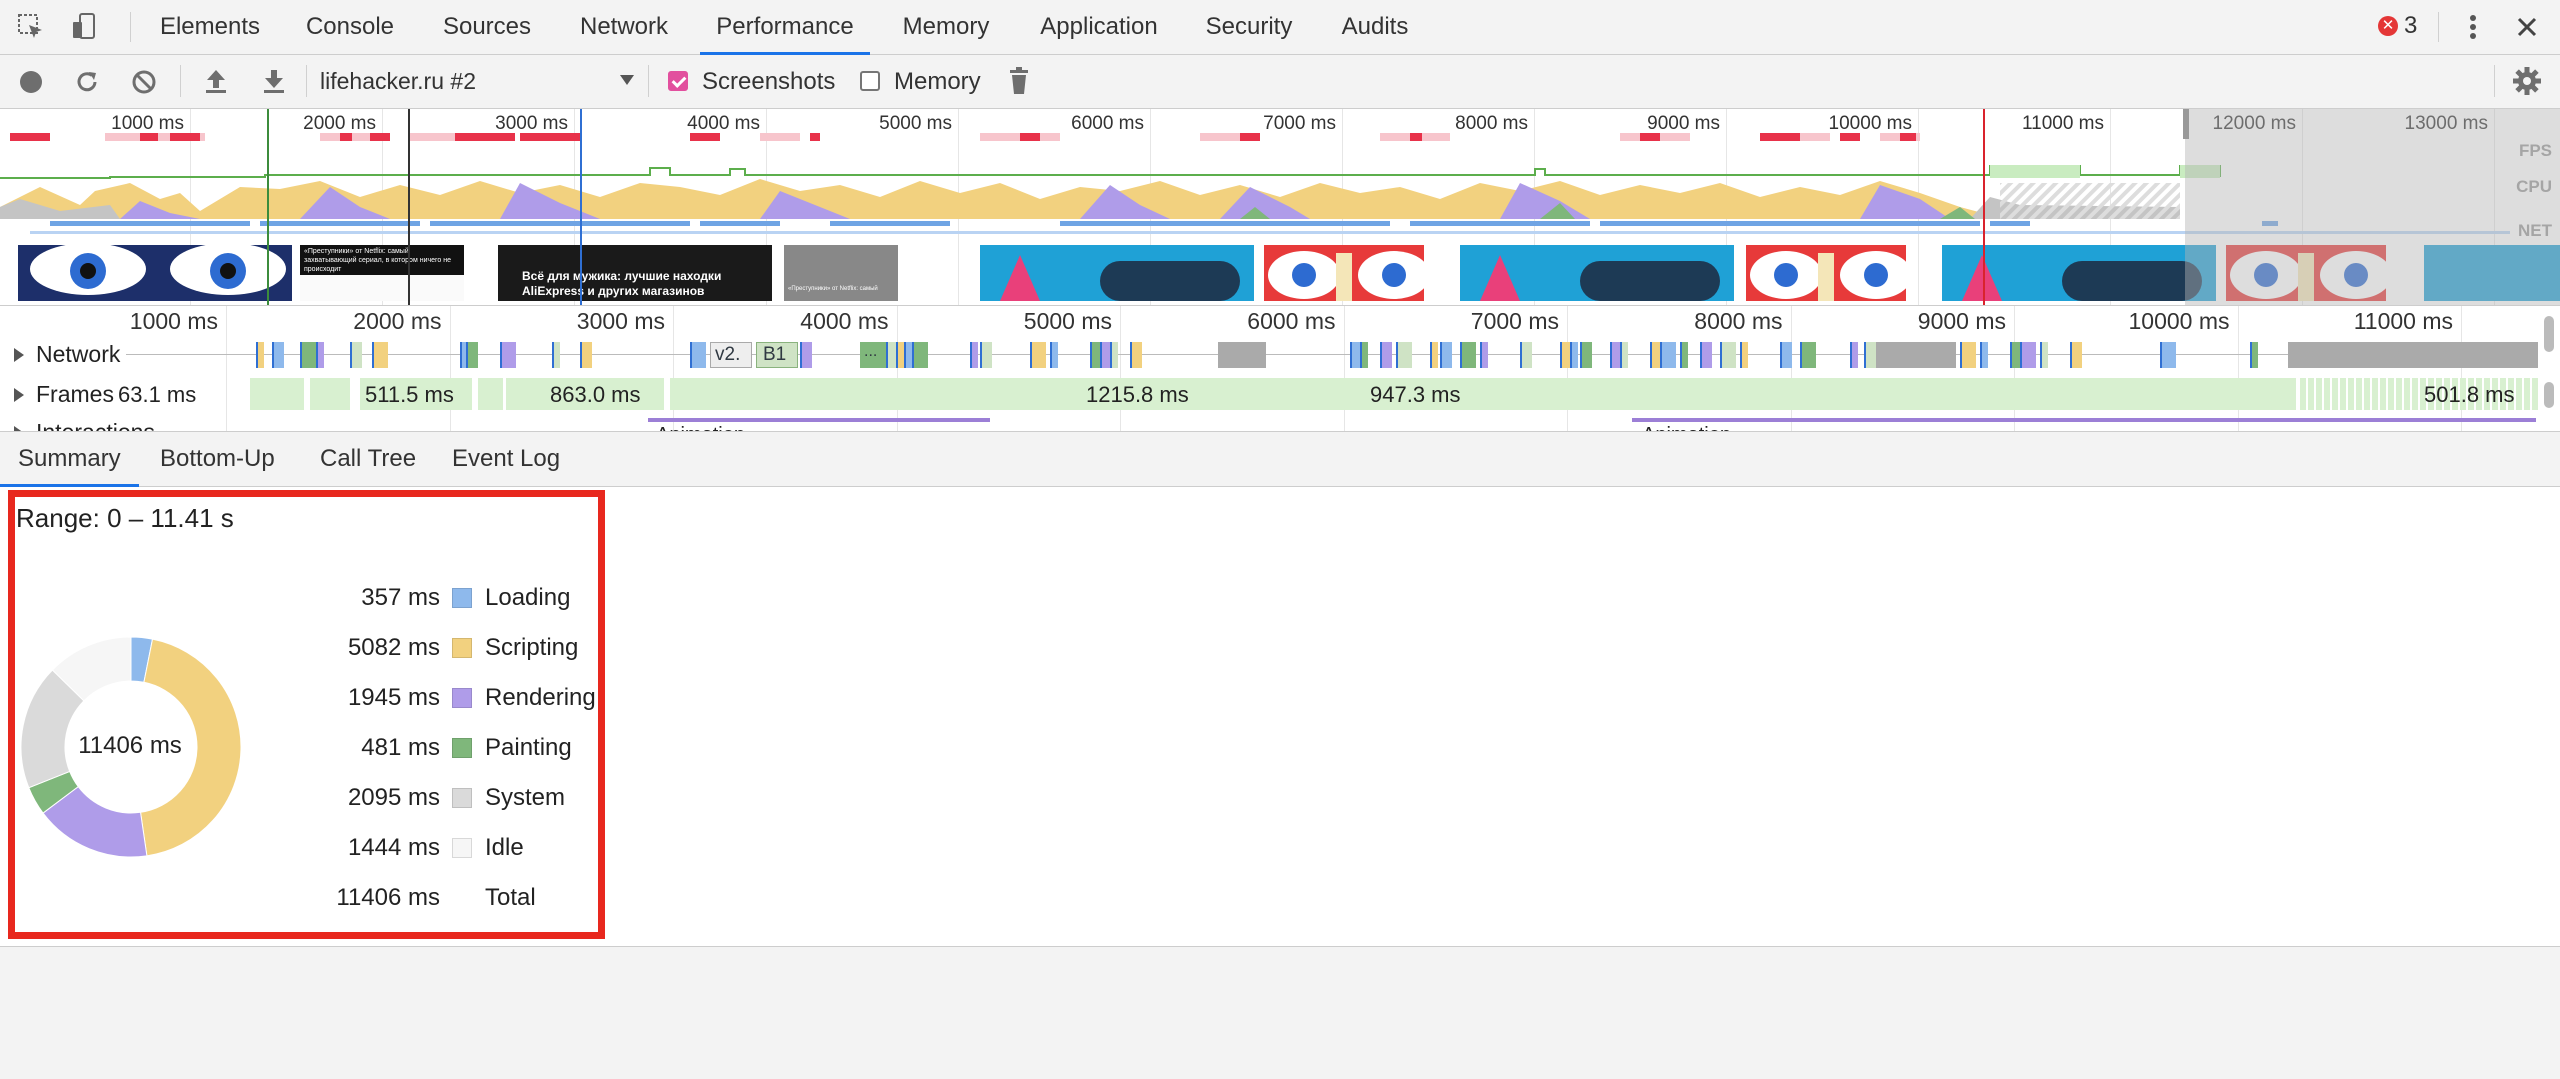 The height and width of the screenshot is (1079, 2560). I want to click on tab-summary: Summary, so click(69, 459).